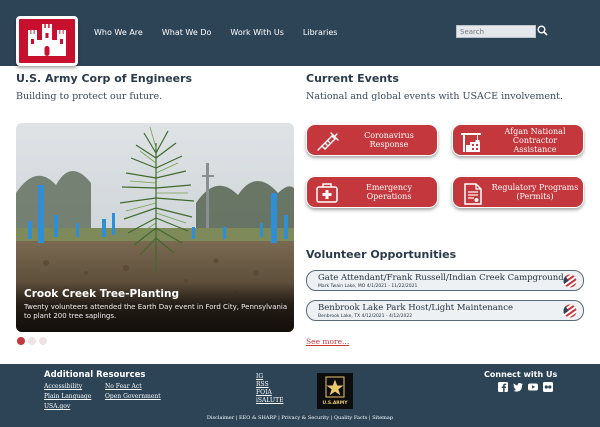 Image resolution: width=600 pixels, height=427 pixels. Describe the element at coordinates (521, 374) in the screenshot. I see `connect-title: Connect with Us` at that location.